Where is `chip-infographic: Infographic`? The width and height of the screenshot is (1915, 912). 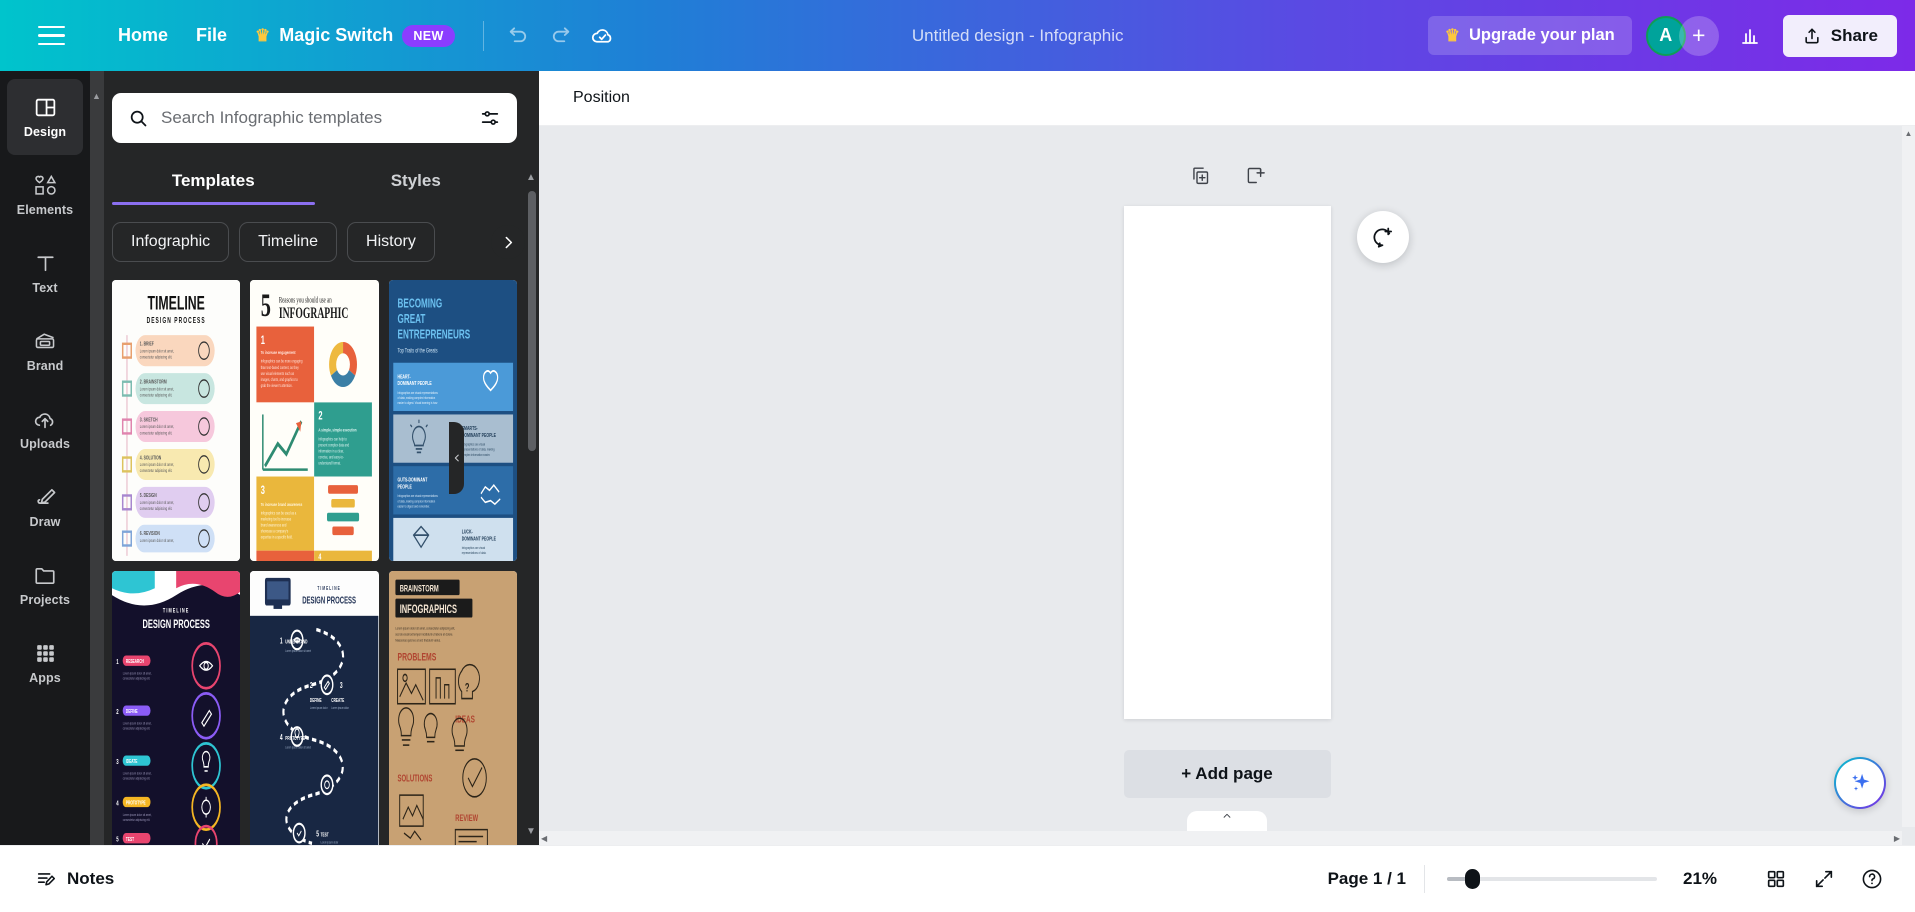 chip-infographic: Infographic is located at coordinates (171, 242).